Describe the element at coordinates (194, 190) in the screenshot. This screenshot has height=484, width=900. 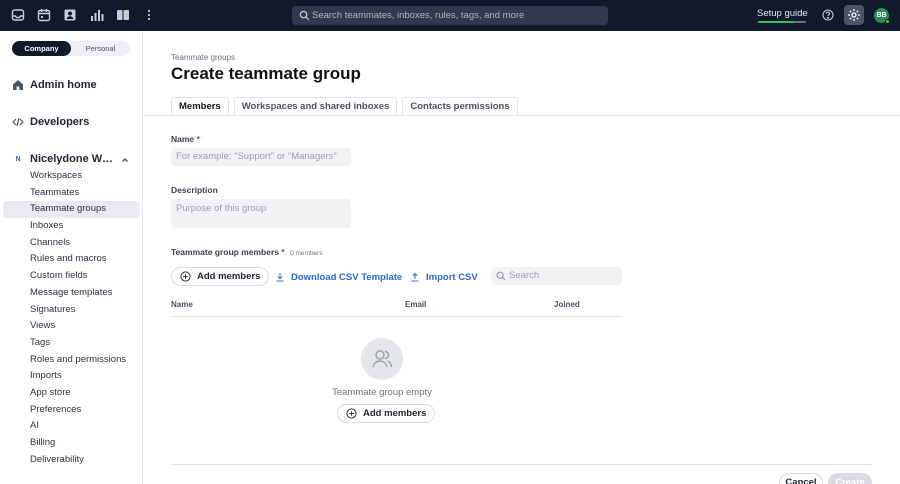
I see `description-label: Description` at that location.